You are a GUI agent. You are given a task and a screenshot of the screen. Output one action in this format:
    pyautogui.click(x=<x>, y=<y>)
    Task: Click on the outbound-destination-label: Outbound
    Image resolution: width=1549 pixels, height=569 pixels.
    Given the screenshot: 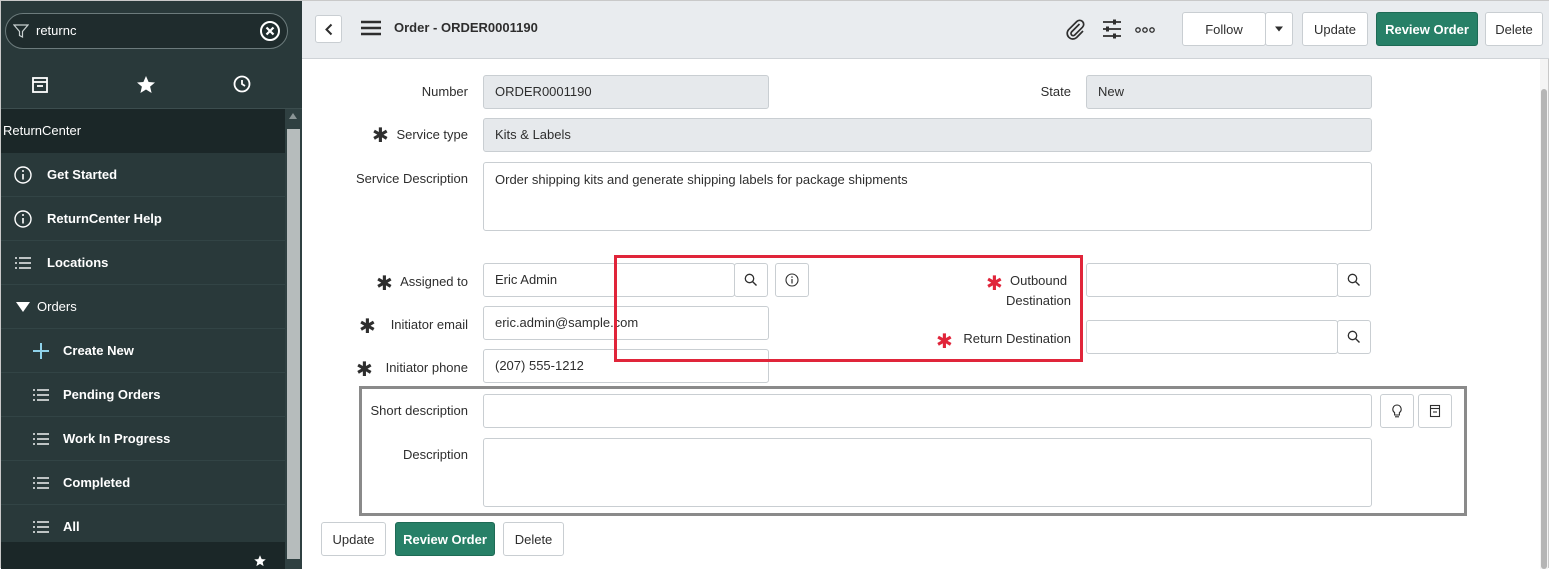 What is the action you would take?
    pyautogui.click(x=1039, y=280)
    